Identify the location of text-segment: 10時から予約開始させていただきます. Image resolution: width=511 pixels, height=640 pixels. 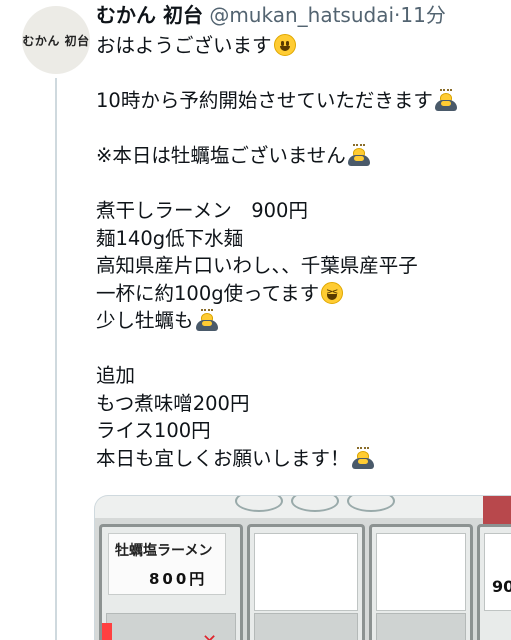
(264, 100).